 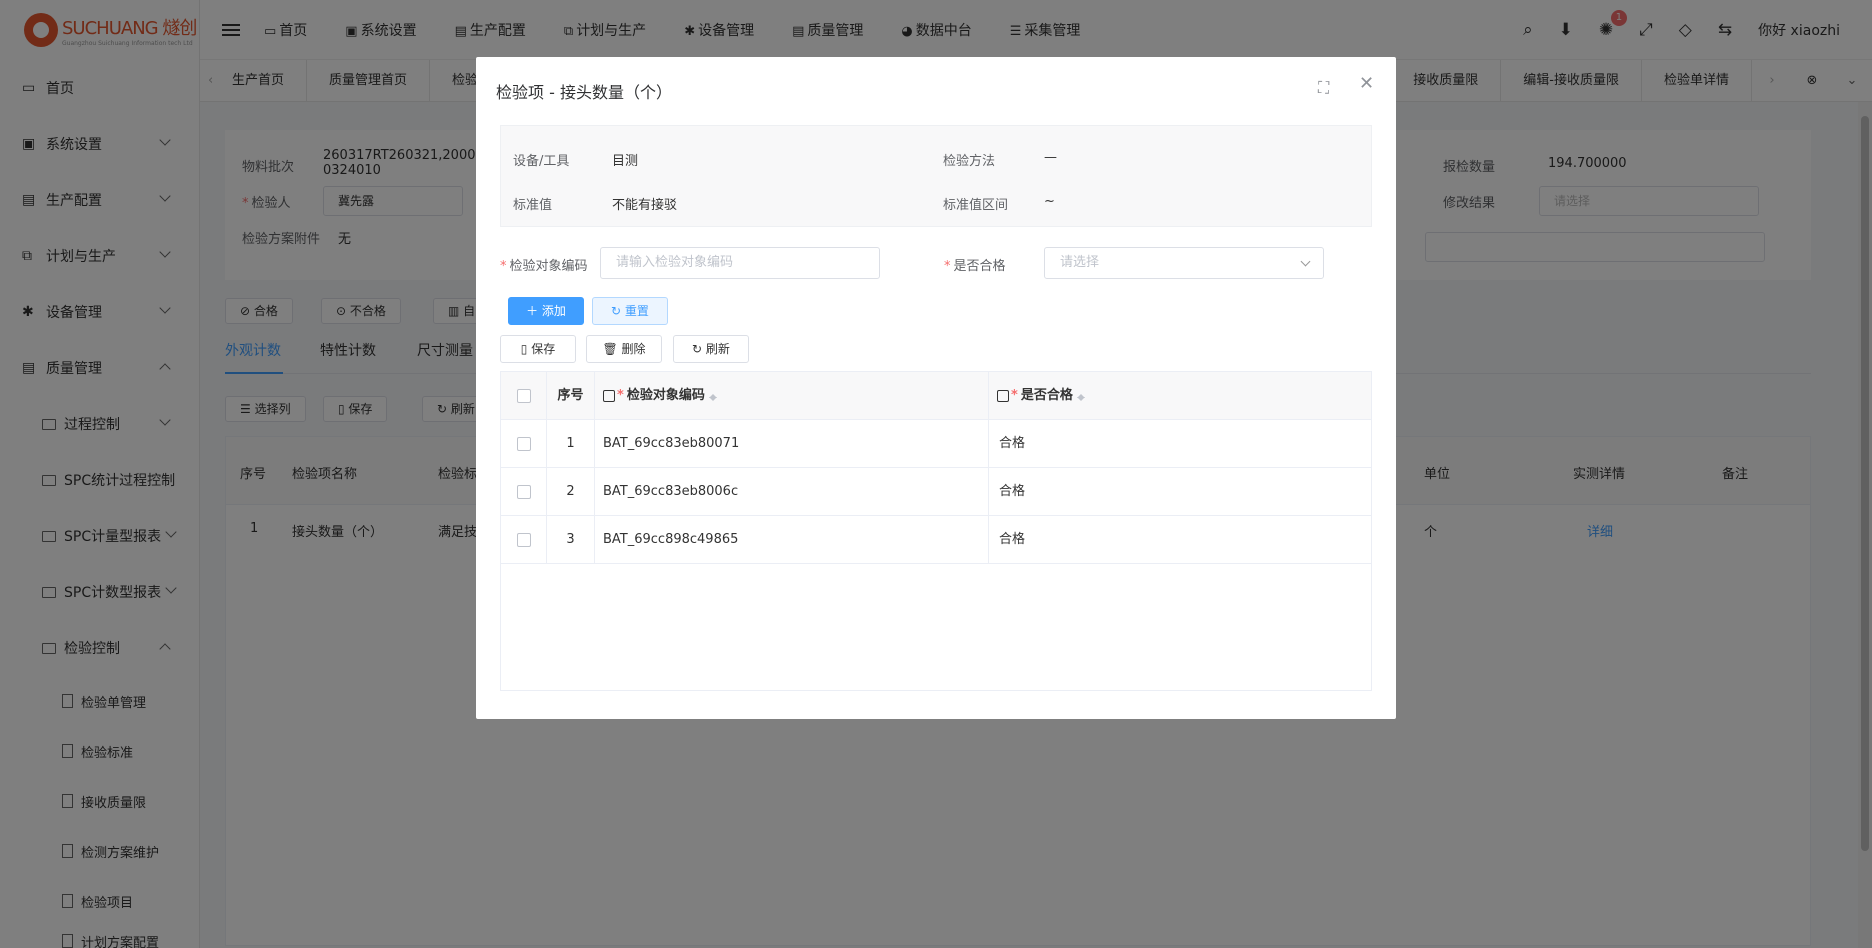 I want to click on trash-icon: 🗑, so click(x=612, y=349).